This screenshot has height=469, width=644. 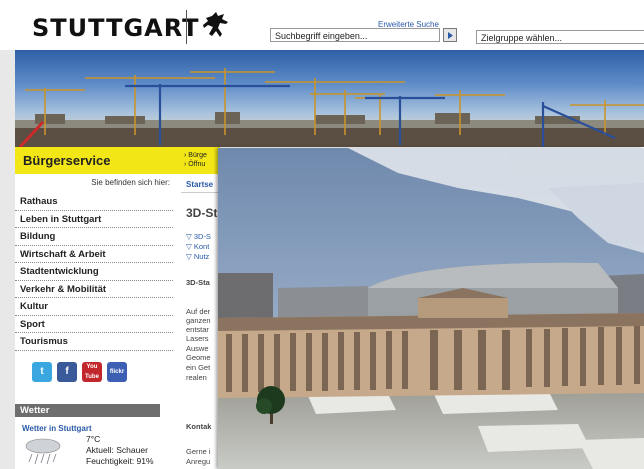 I want to click on service-title: Bürgerservice, so click(x=67, y=160).